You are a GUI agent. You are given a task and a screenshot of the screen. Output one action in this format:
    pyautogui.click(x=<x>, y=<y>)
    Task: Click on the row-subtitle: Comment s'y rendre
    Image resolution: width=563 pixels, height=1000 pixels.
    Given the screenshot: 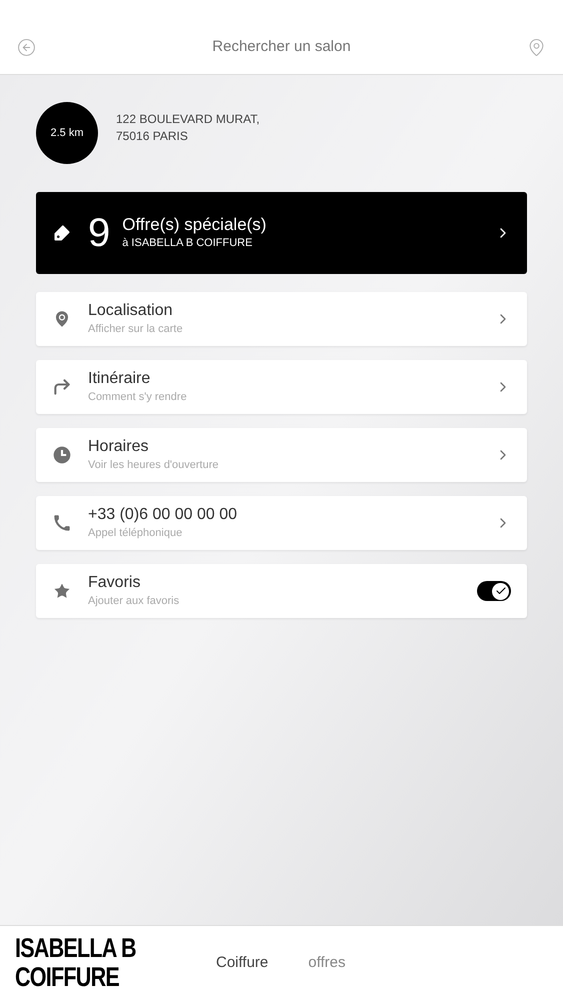 What is the action you would take?
    pyautogui.click(x=138, y=397)
    